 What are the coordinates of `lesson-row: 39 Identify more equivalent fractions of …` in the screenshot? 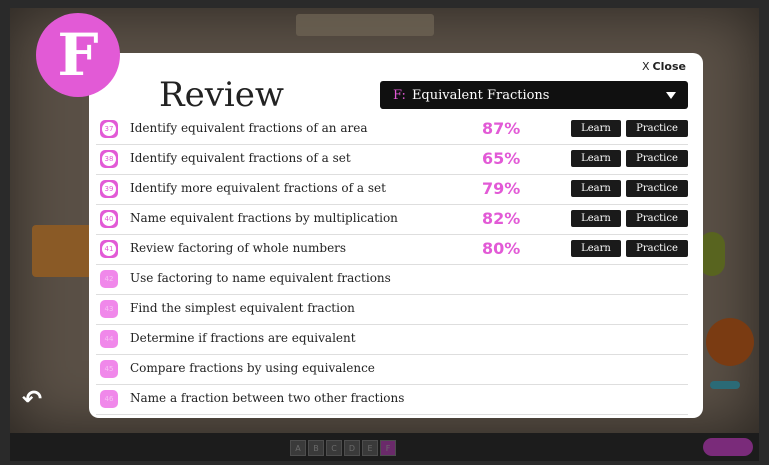 It's located at (392, 189).